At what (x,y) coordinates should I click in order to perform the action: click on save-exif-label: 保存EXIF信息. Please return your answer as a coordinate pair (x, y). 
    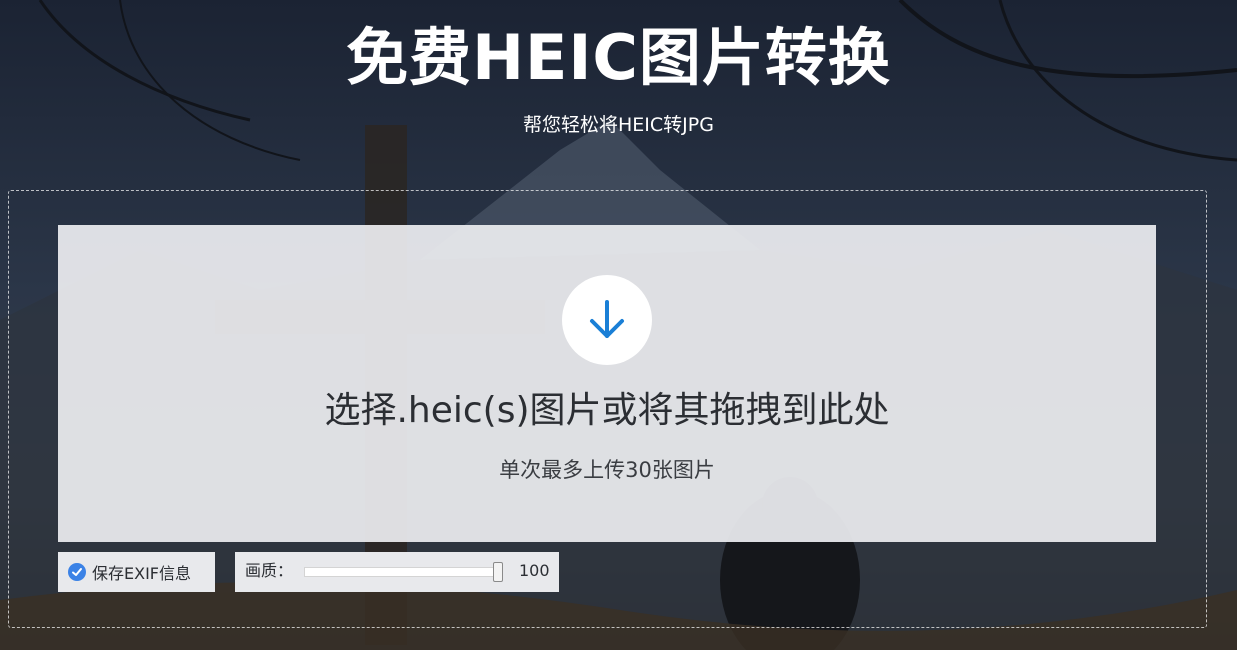
    Looking at the image, I should click on (141, 573).